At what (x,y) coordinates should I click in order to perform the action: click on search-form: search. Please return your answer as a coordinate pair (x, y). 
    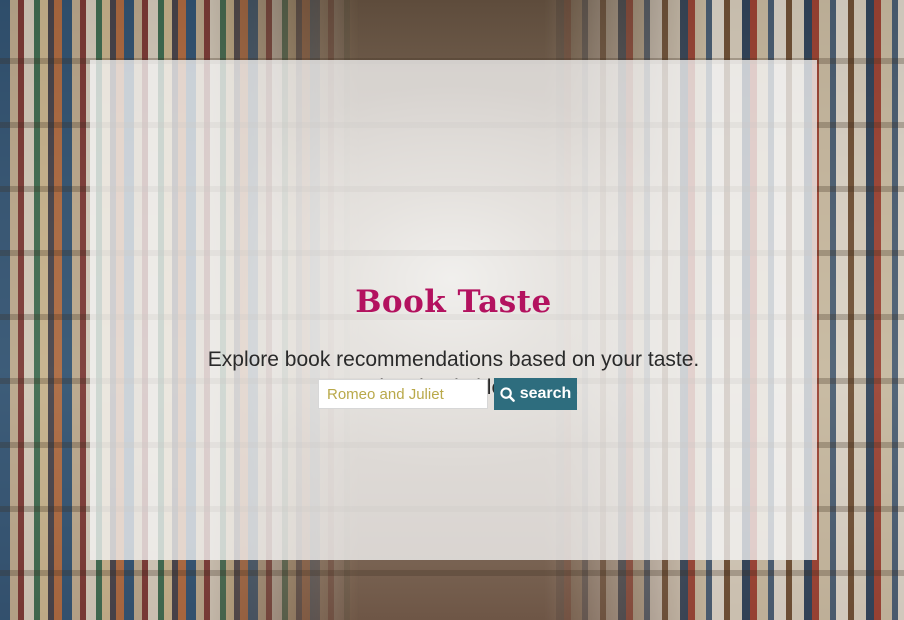
    Looking at the image, I should click on (447, 394).